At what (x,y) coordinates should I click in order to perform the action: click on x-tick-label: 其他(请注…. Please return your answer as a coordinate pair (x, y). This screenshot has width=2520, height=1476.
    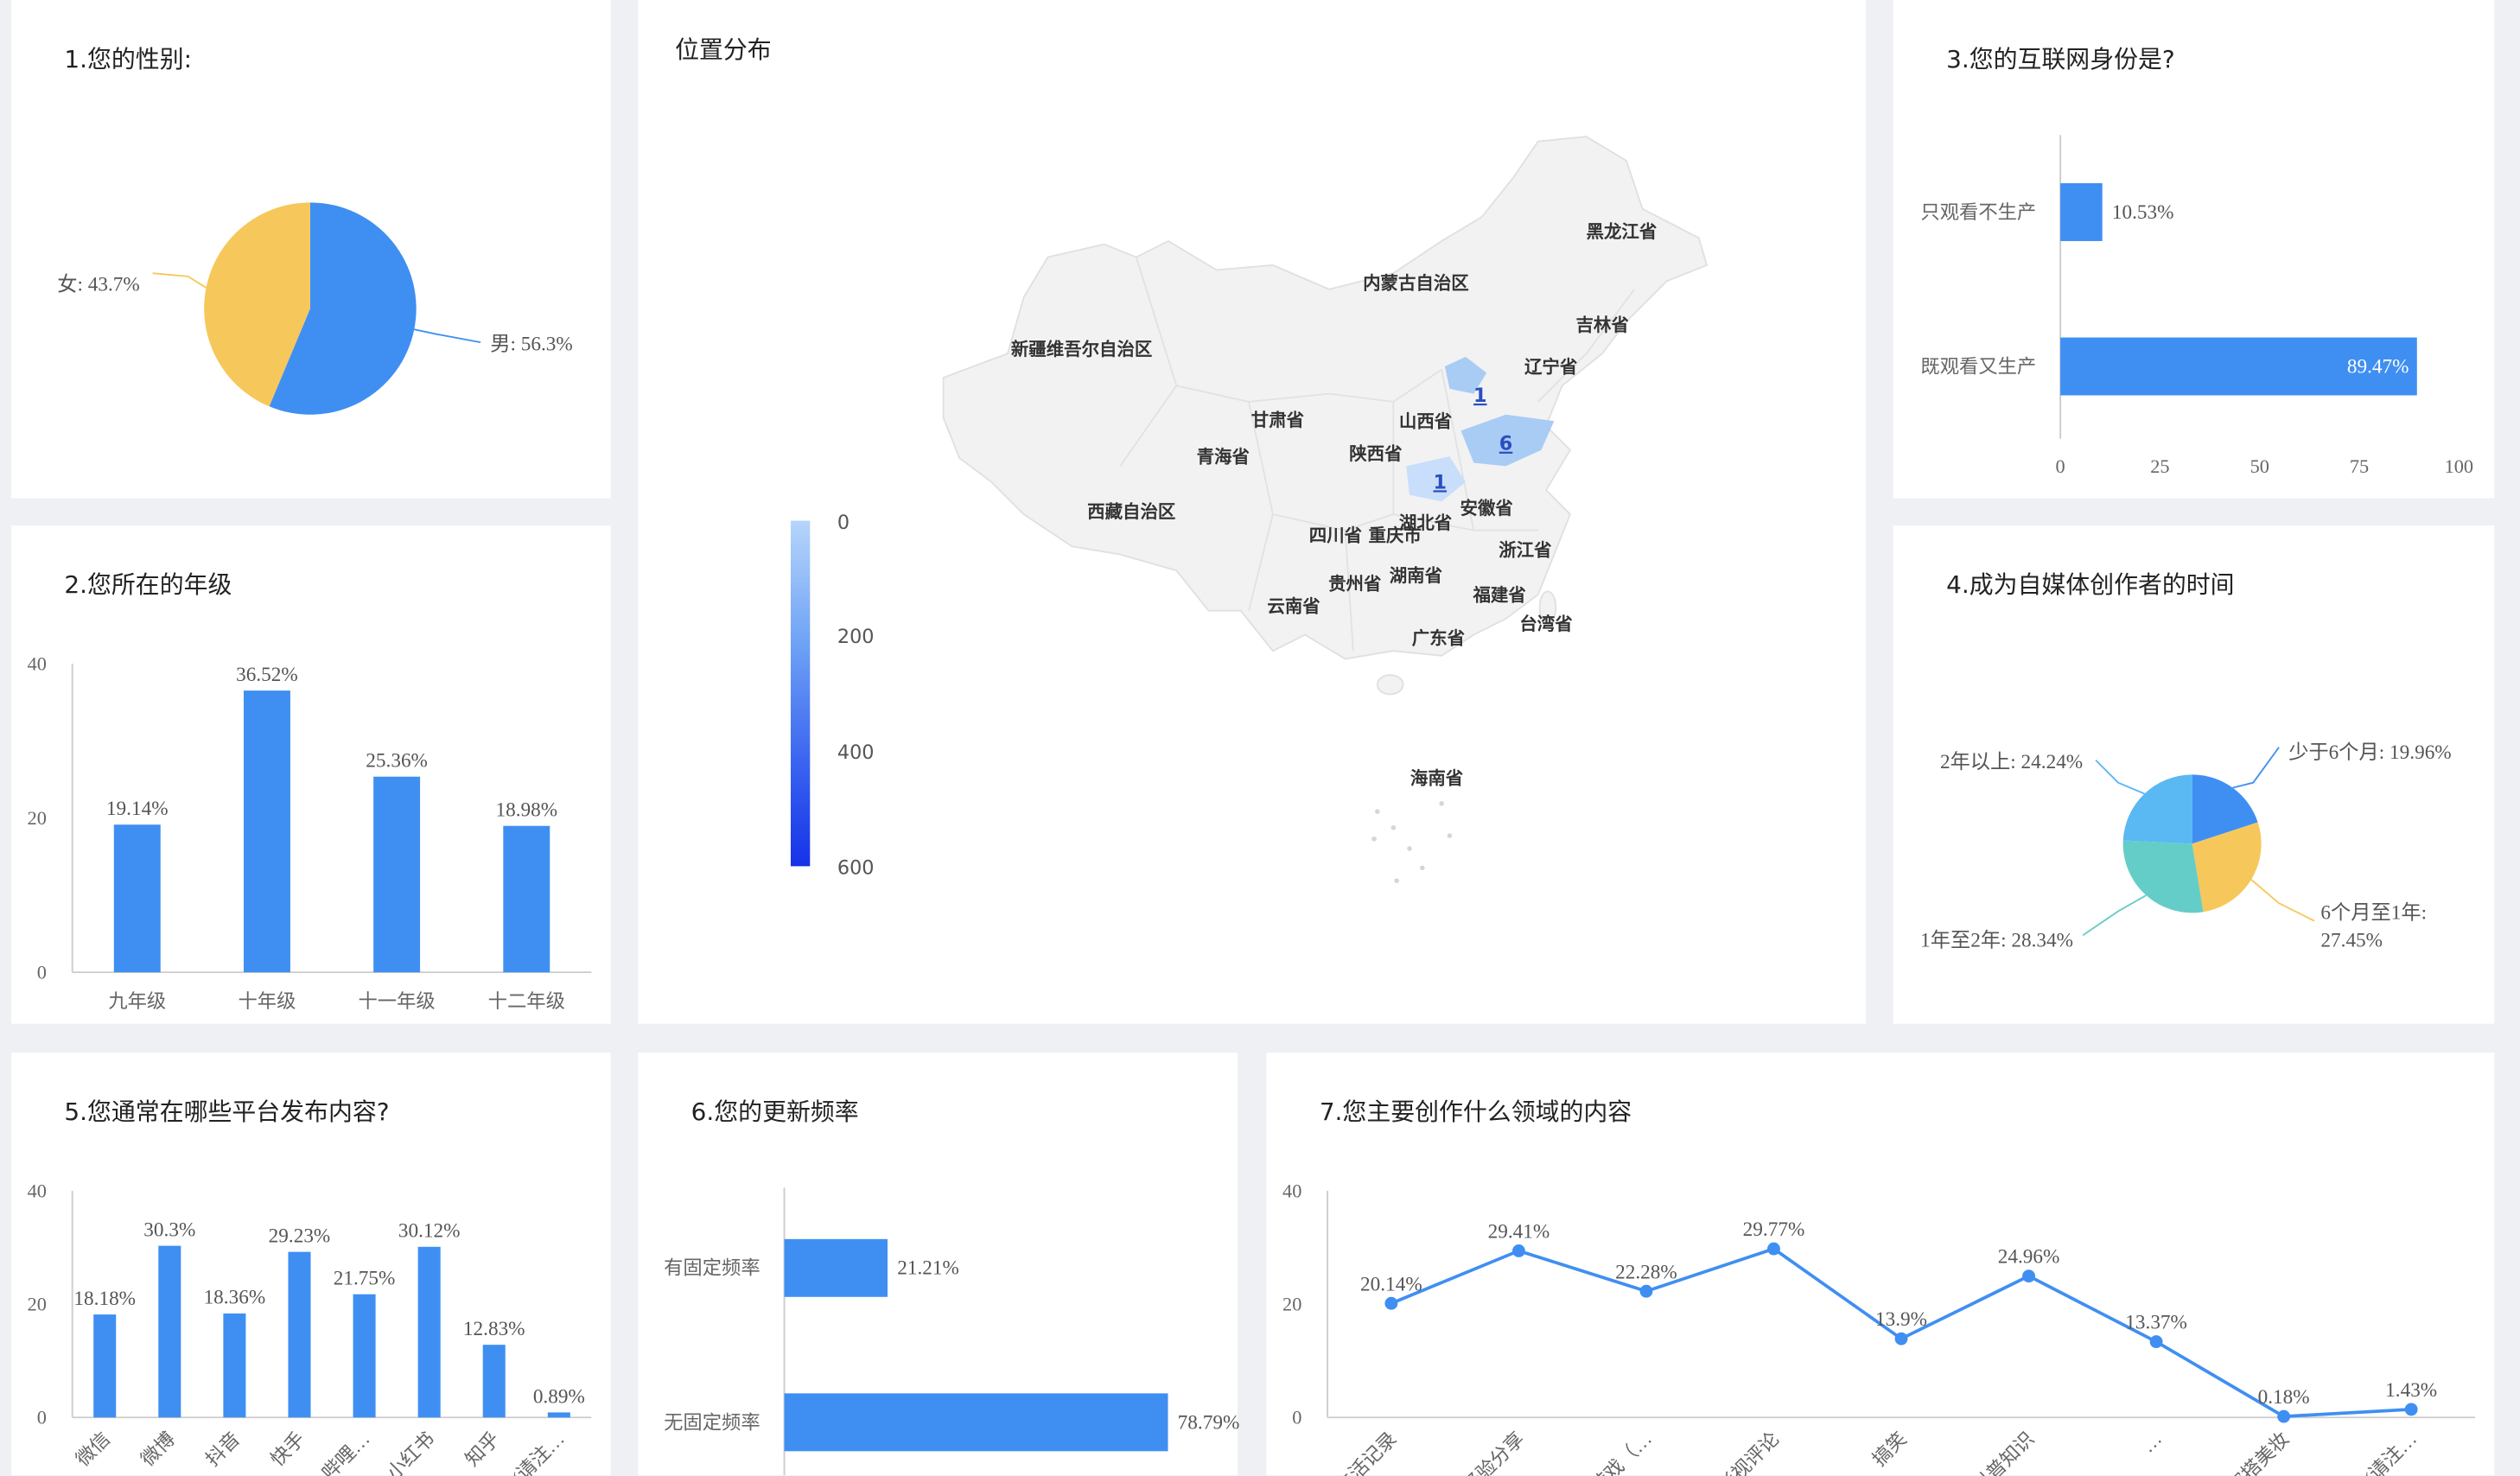
    Looking at the image, I should click on (2376, 1452).